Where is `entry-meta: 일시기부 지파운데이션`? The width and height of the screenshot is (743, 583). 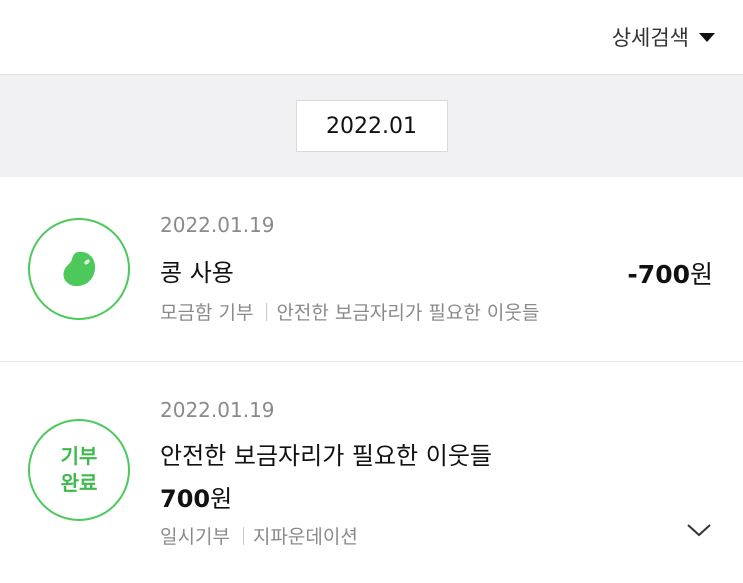
entry-meta: 일시기부 지파운데이션 is located at coordinates (259, 535).